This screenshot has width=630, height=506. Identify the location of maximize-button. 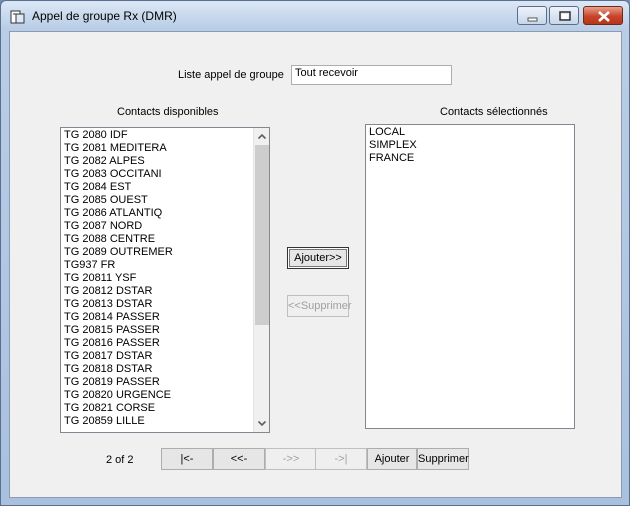
(564, 15).